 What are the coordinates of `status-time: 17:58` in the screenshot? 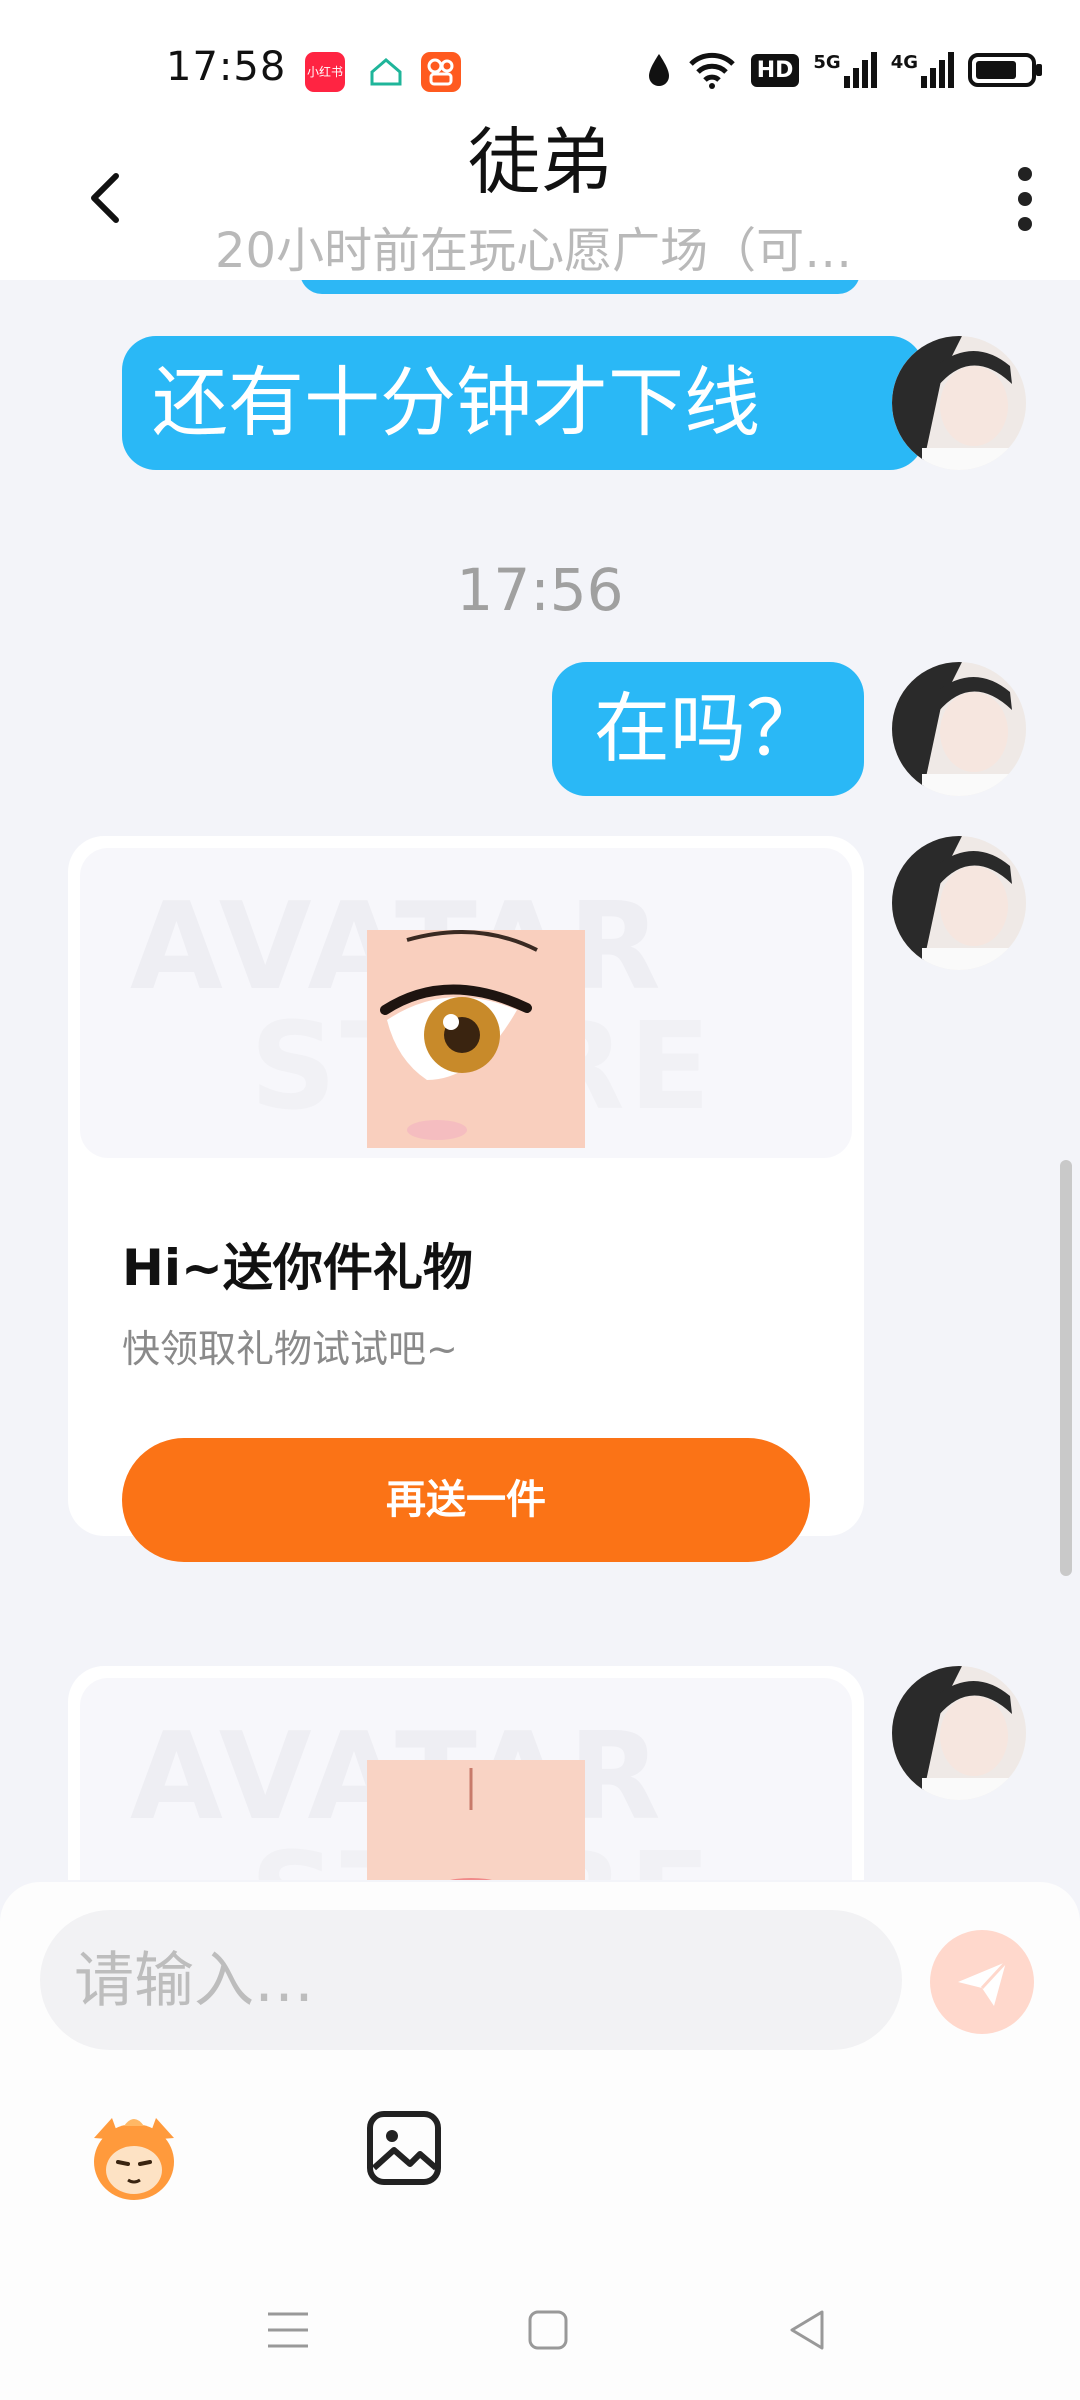 It's located at (226, 67).